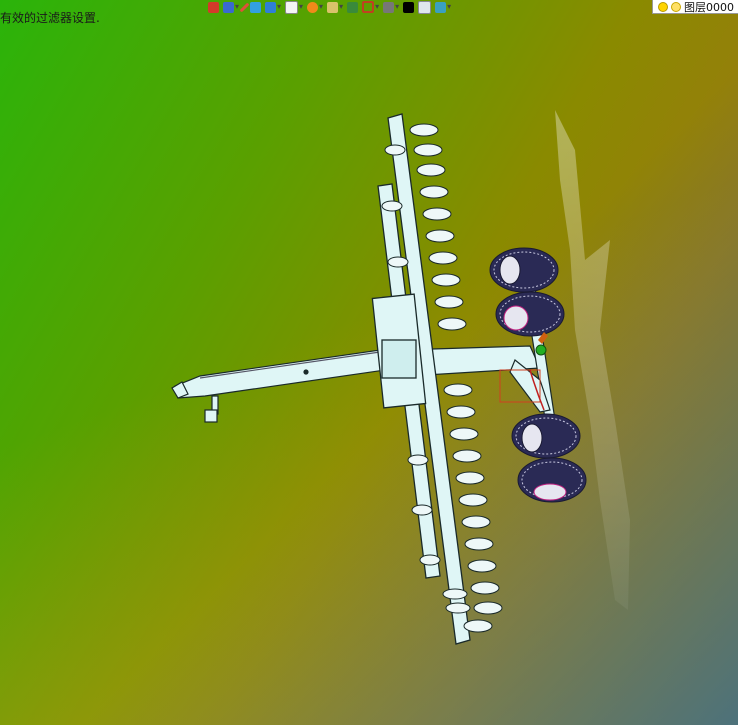 This screenshot has height=725, width=738. I want to click on tb-view-cube: ▾, so click(294, 7).